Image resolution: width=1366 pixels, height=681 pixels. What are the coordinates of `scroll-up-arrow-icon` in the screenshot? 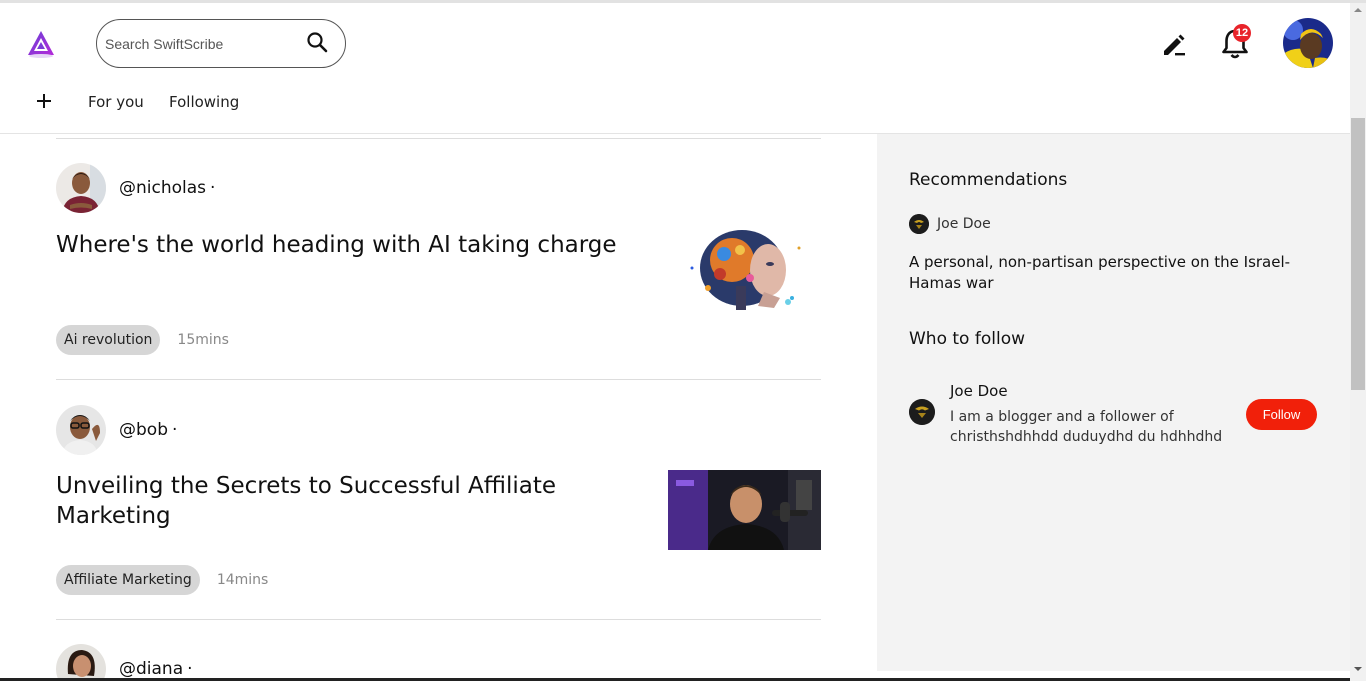 It's located at (1358, 10).